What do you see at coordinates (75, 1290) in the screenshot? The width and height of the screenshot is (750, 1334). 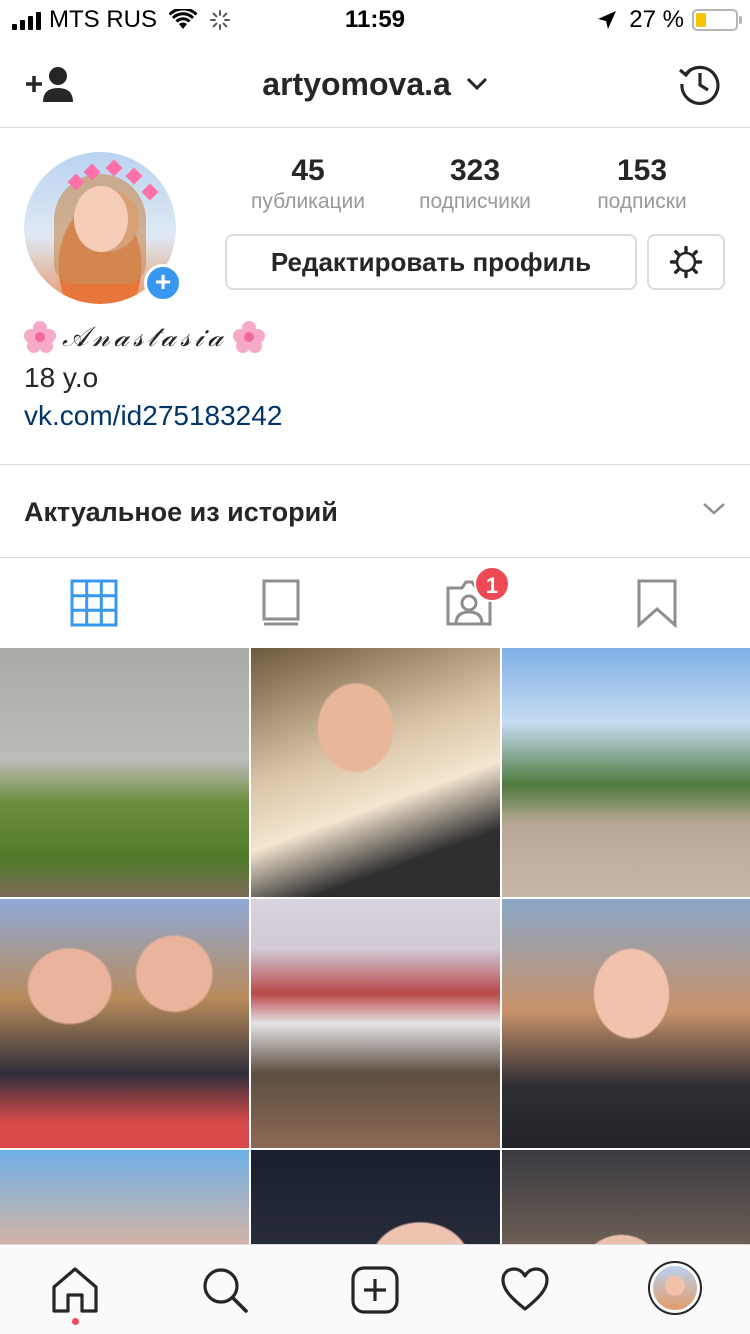 I see `home-icon` at bounding box center [75, 1290].